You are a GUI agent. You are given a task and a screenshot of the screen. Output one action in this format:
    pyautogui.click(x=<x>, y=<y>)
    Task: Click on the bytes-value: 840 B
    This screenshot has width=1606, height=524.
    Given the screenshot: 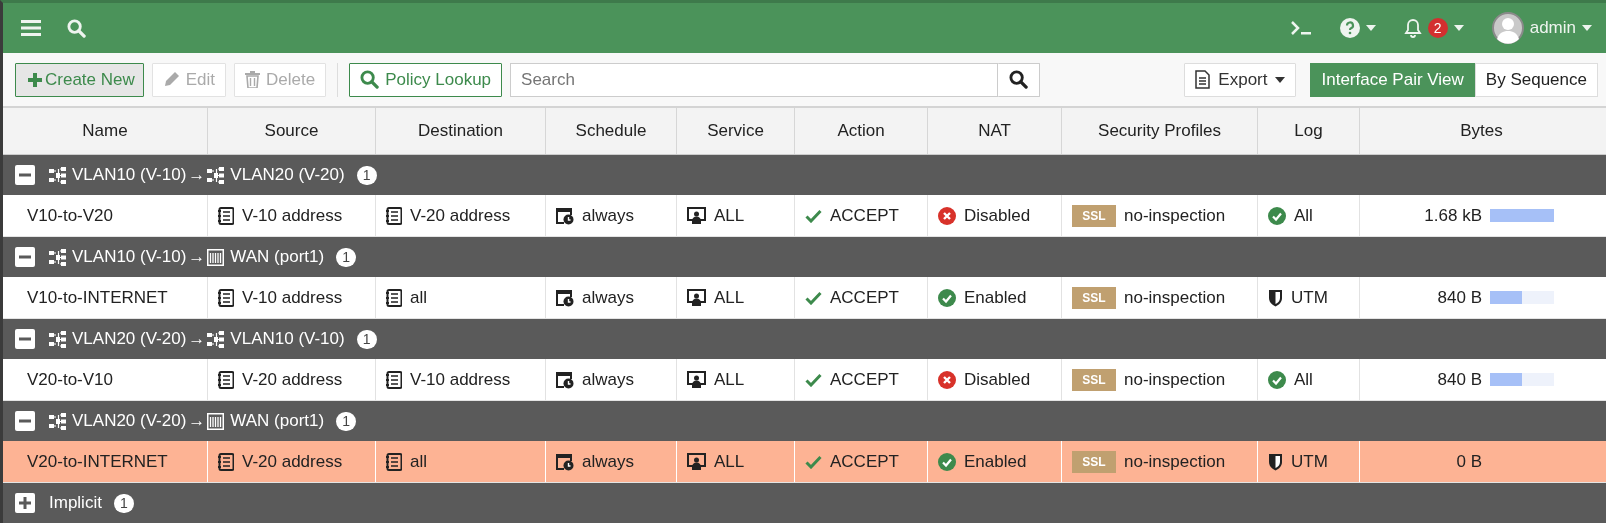 What is the action you would take?
    pyautogui.click(x=1459, y=379)
    